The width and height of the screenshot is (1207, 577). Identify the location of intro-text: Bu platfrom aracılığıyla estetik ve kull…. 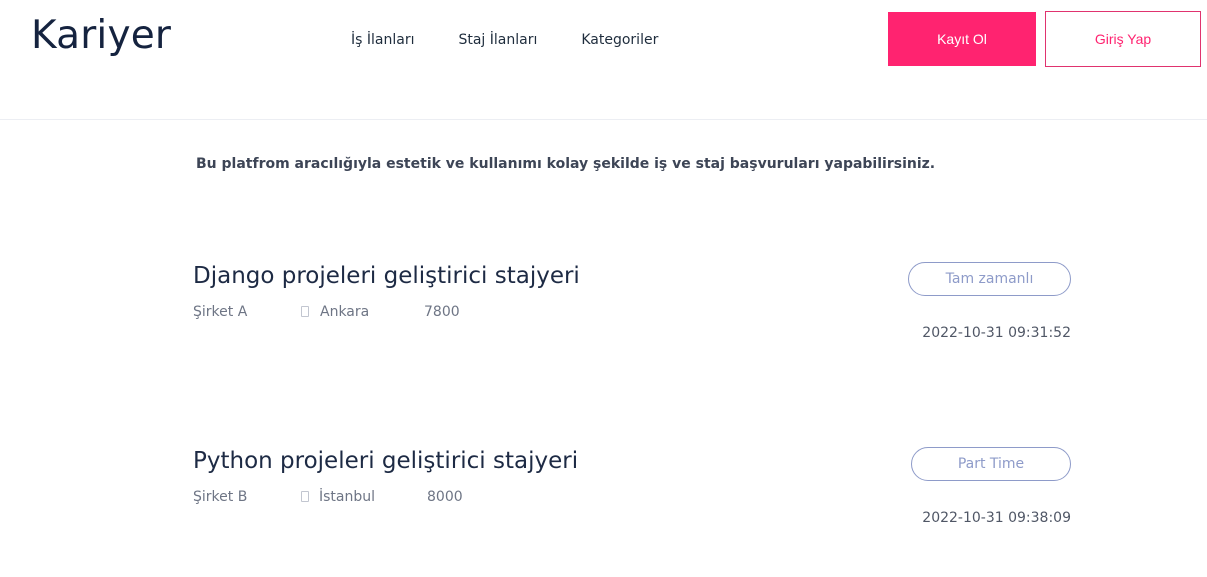
(566, 164).